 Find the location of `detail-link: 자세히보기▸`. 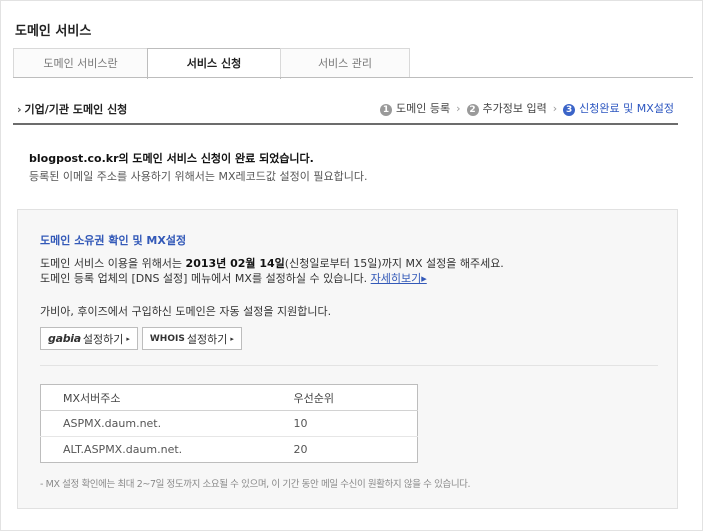

detail-link: 자세히보기▸ is located at coordinates (399, 278).